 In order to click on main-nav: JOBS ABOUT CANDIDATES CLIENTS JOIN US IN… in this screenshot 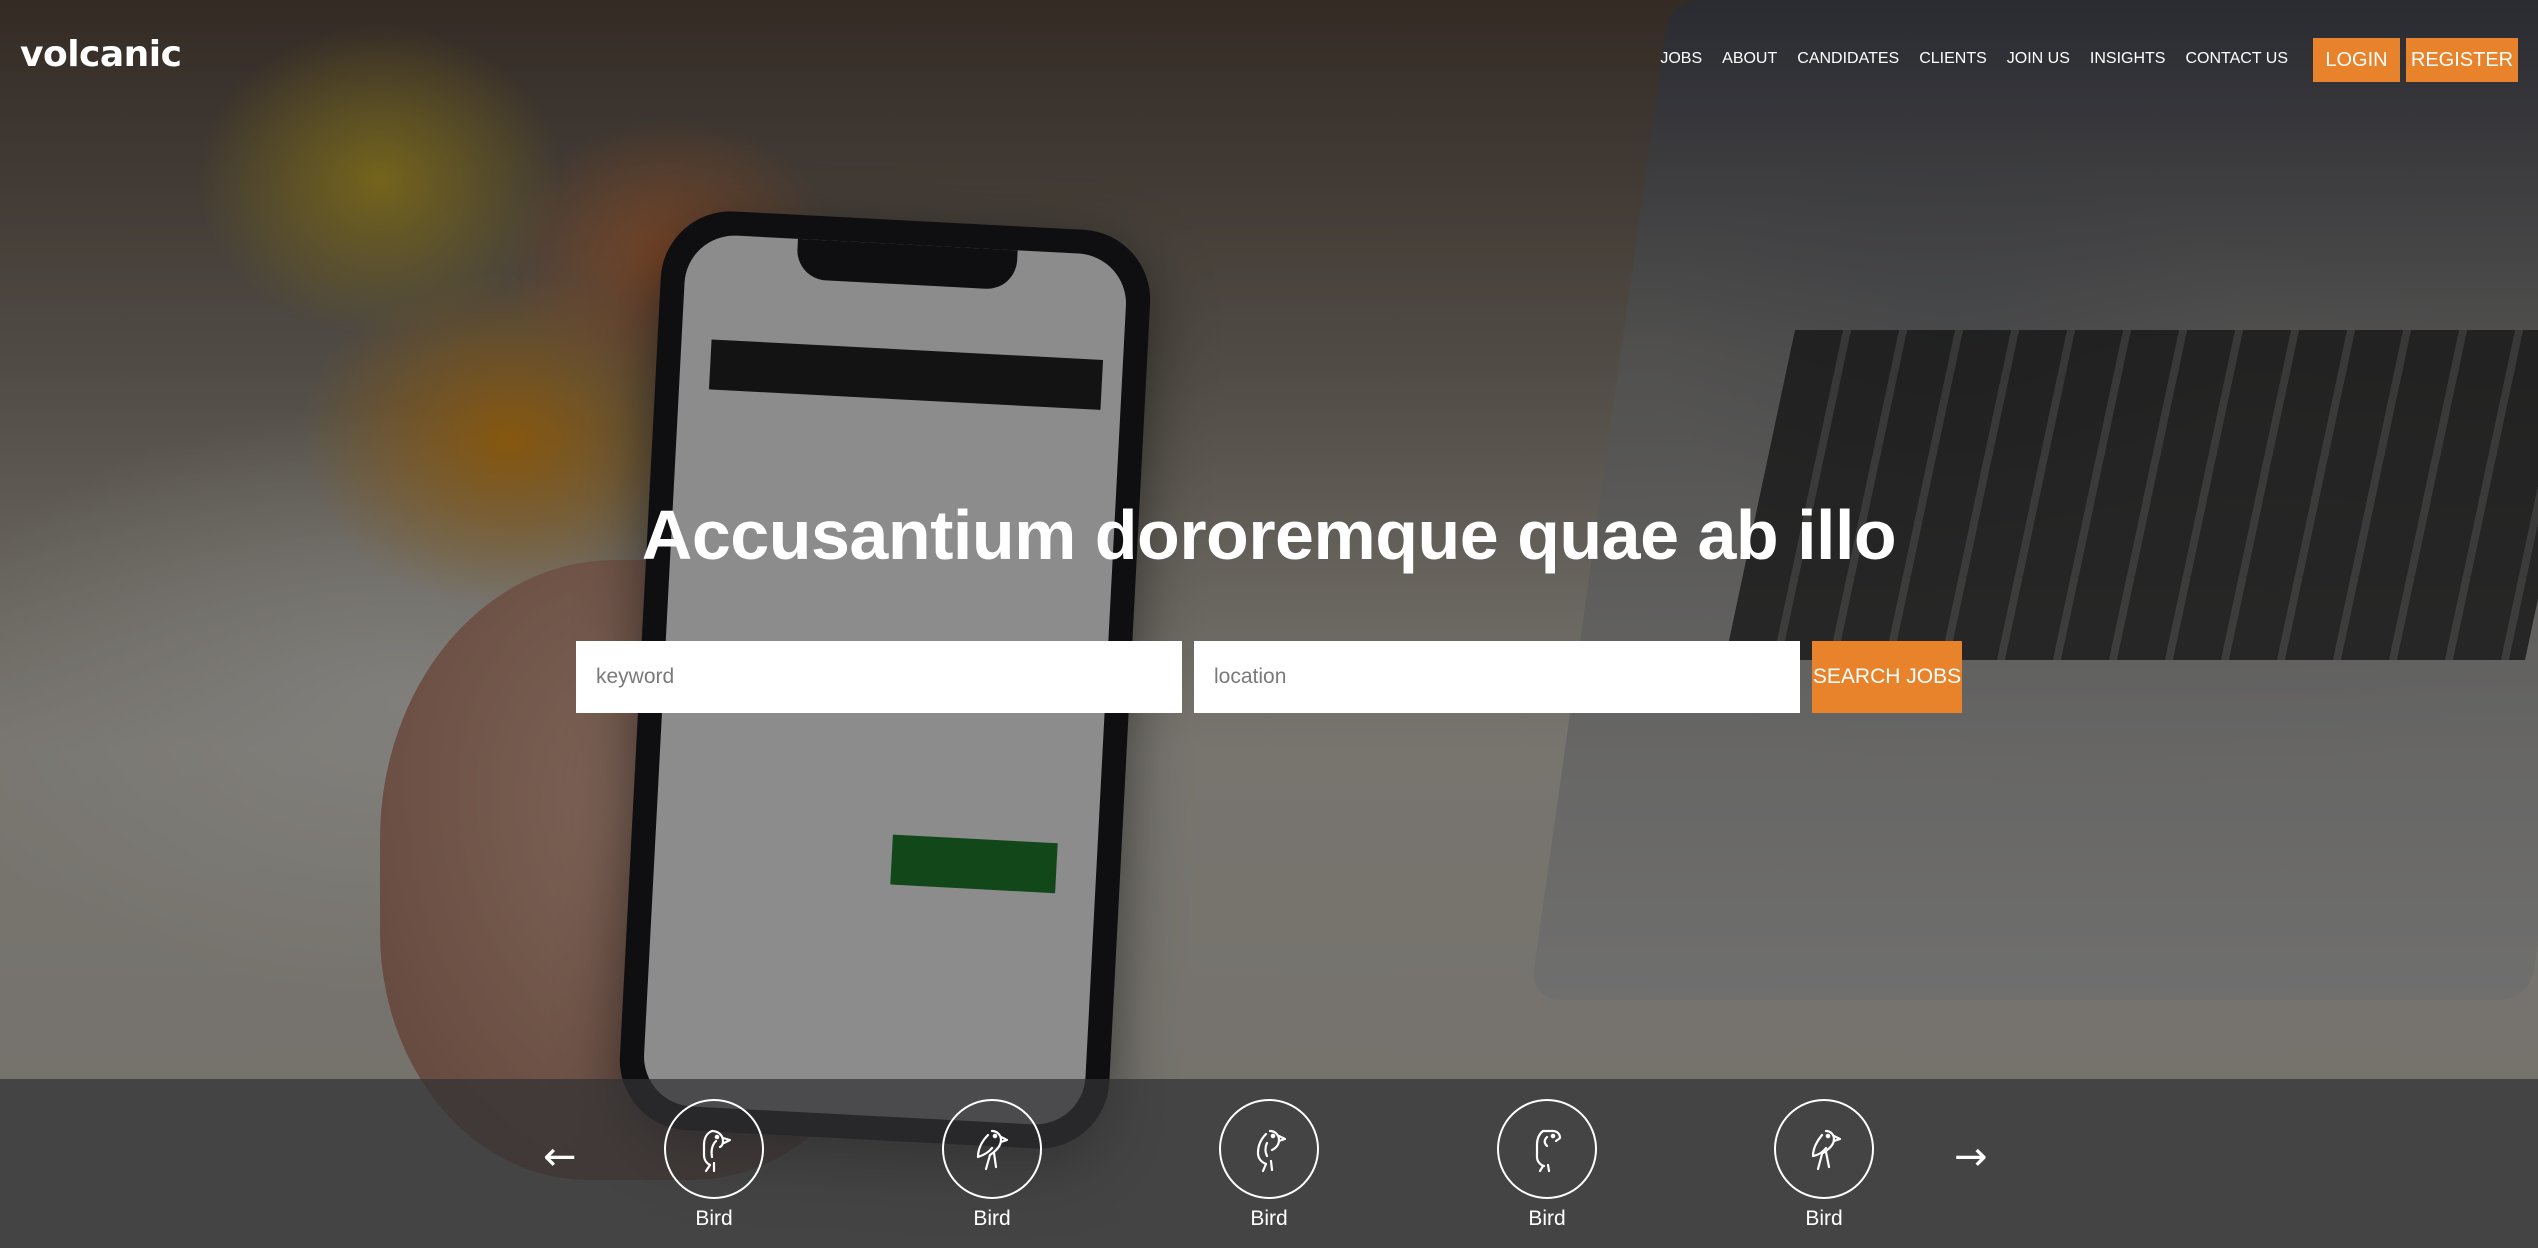, I will do `click(1964, 59)`.